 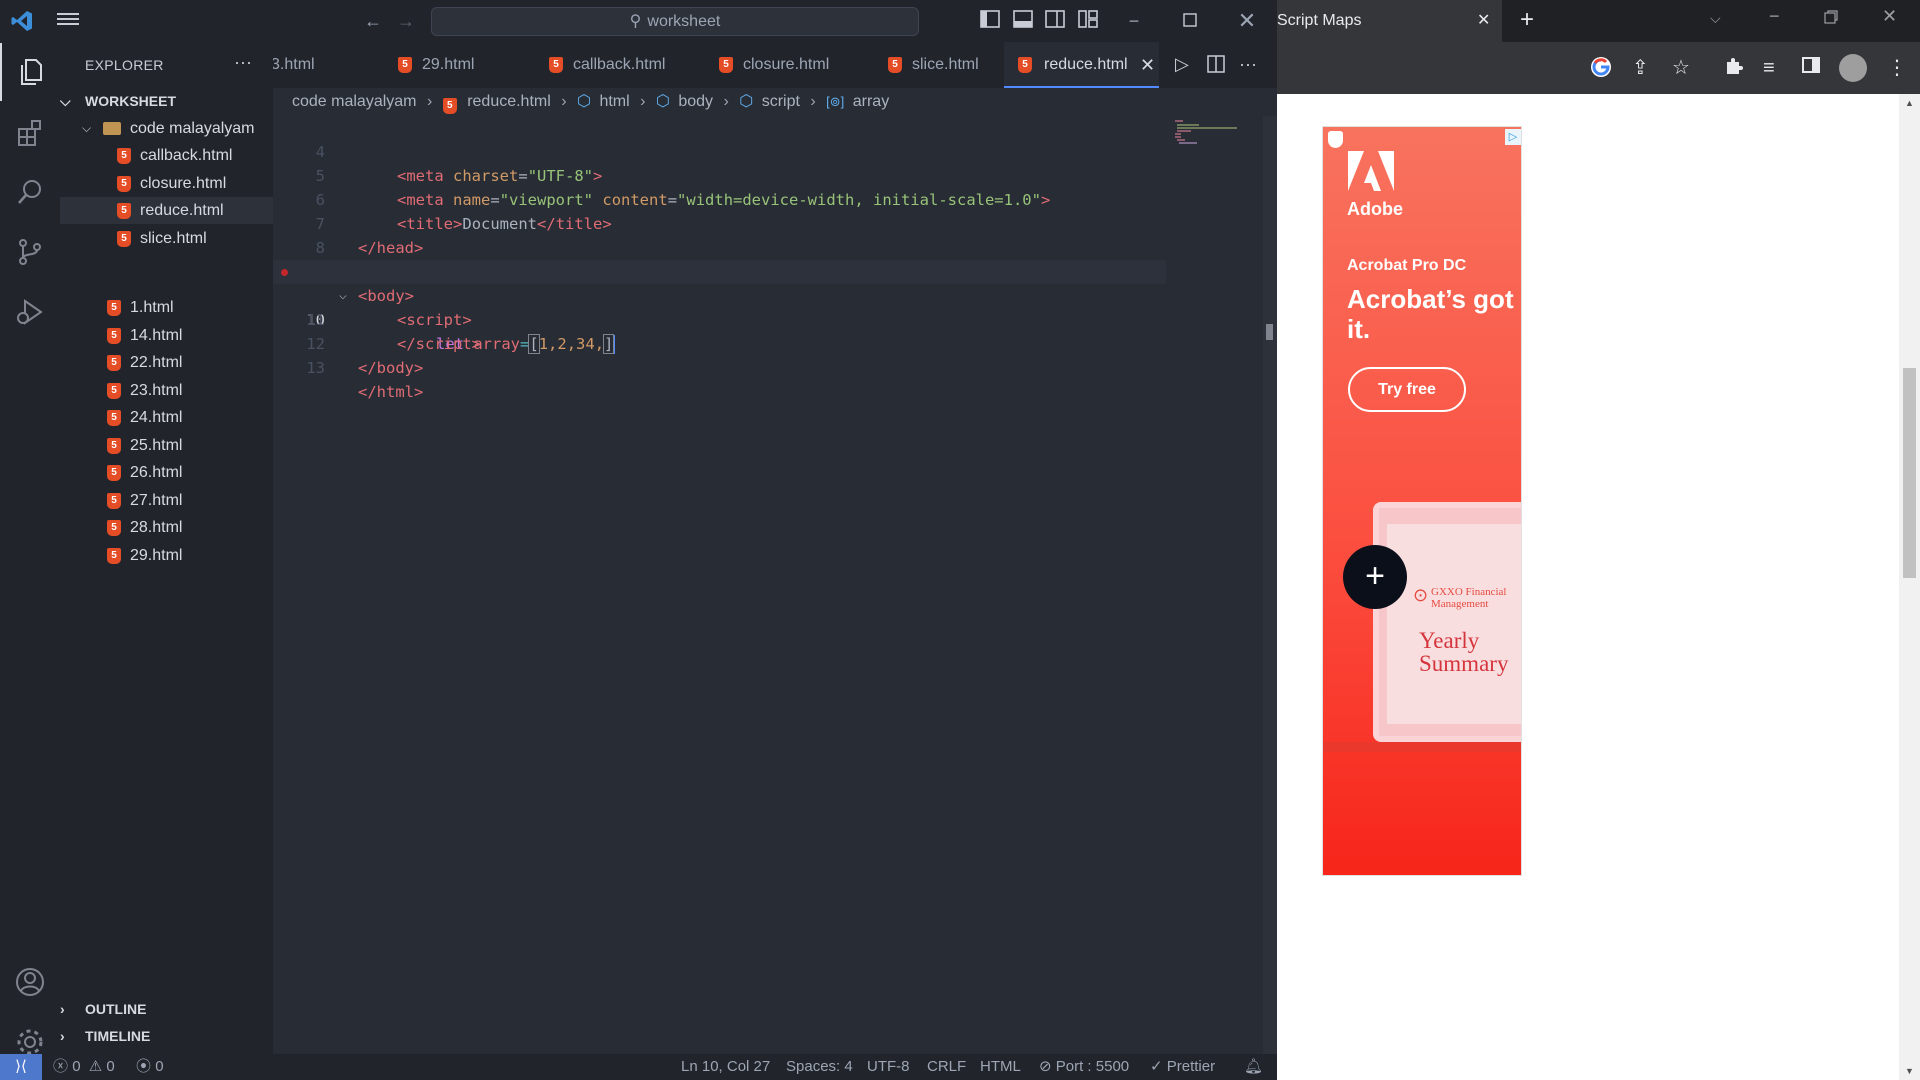 What do you see at coordinates (1023, 21) in the screenshot?
I see `toggle-panel-icon` at bounding box center [1023, 21].